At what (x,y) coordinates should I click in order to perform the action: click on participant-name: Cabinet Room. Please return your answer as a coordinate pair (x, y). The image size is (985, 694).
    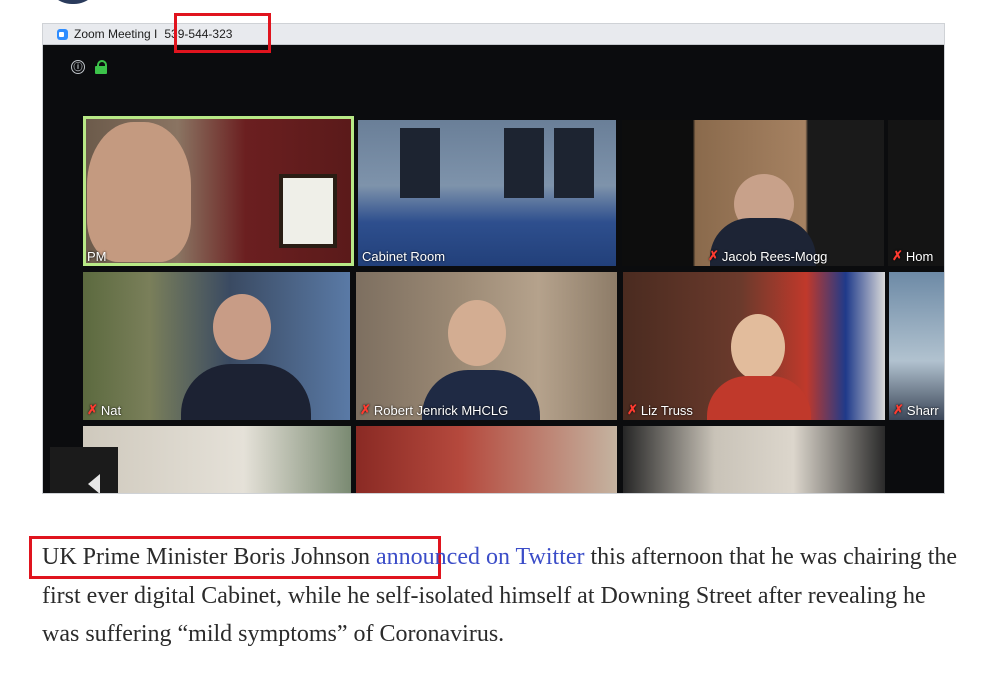
    Looking at the image, I should click on (403, 256).